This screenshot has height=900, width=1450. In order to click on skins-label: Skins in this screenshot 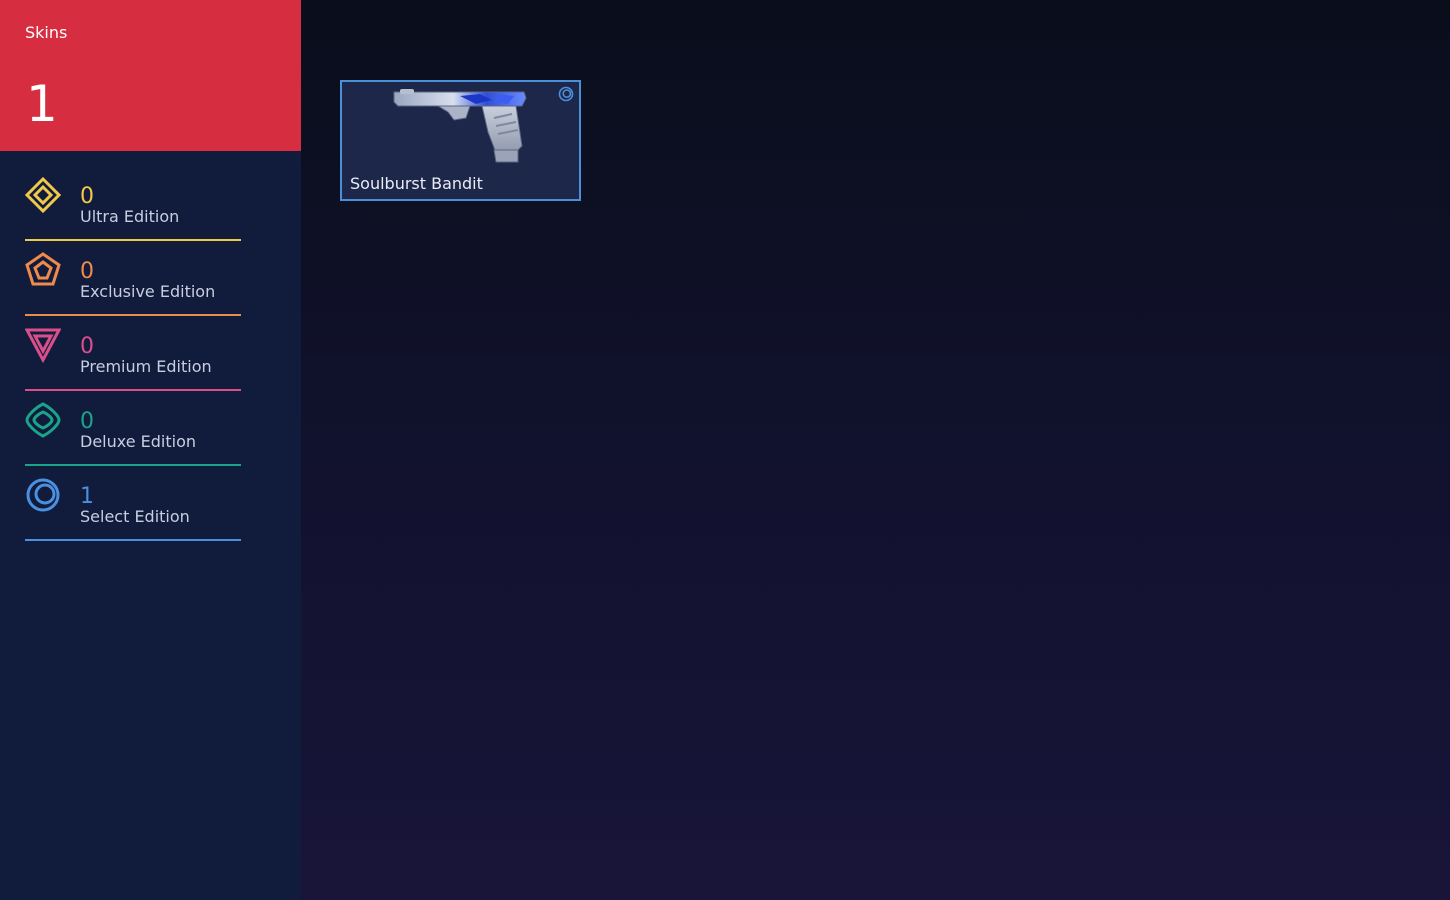, I will do `click(46, 32)`.